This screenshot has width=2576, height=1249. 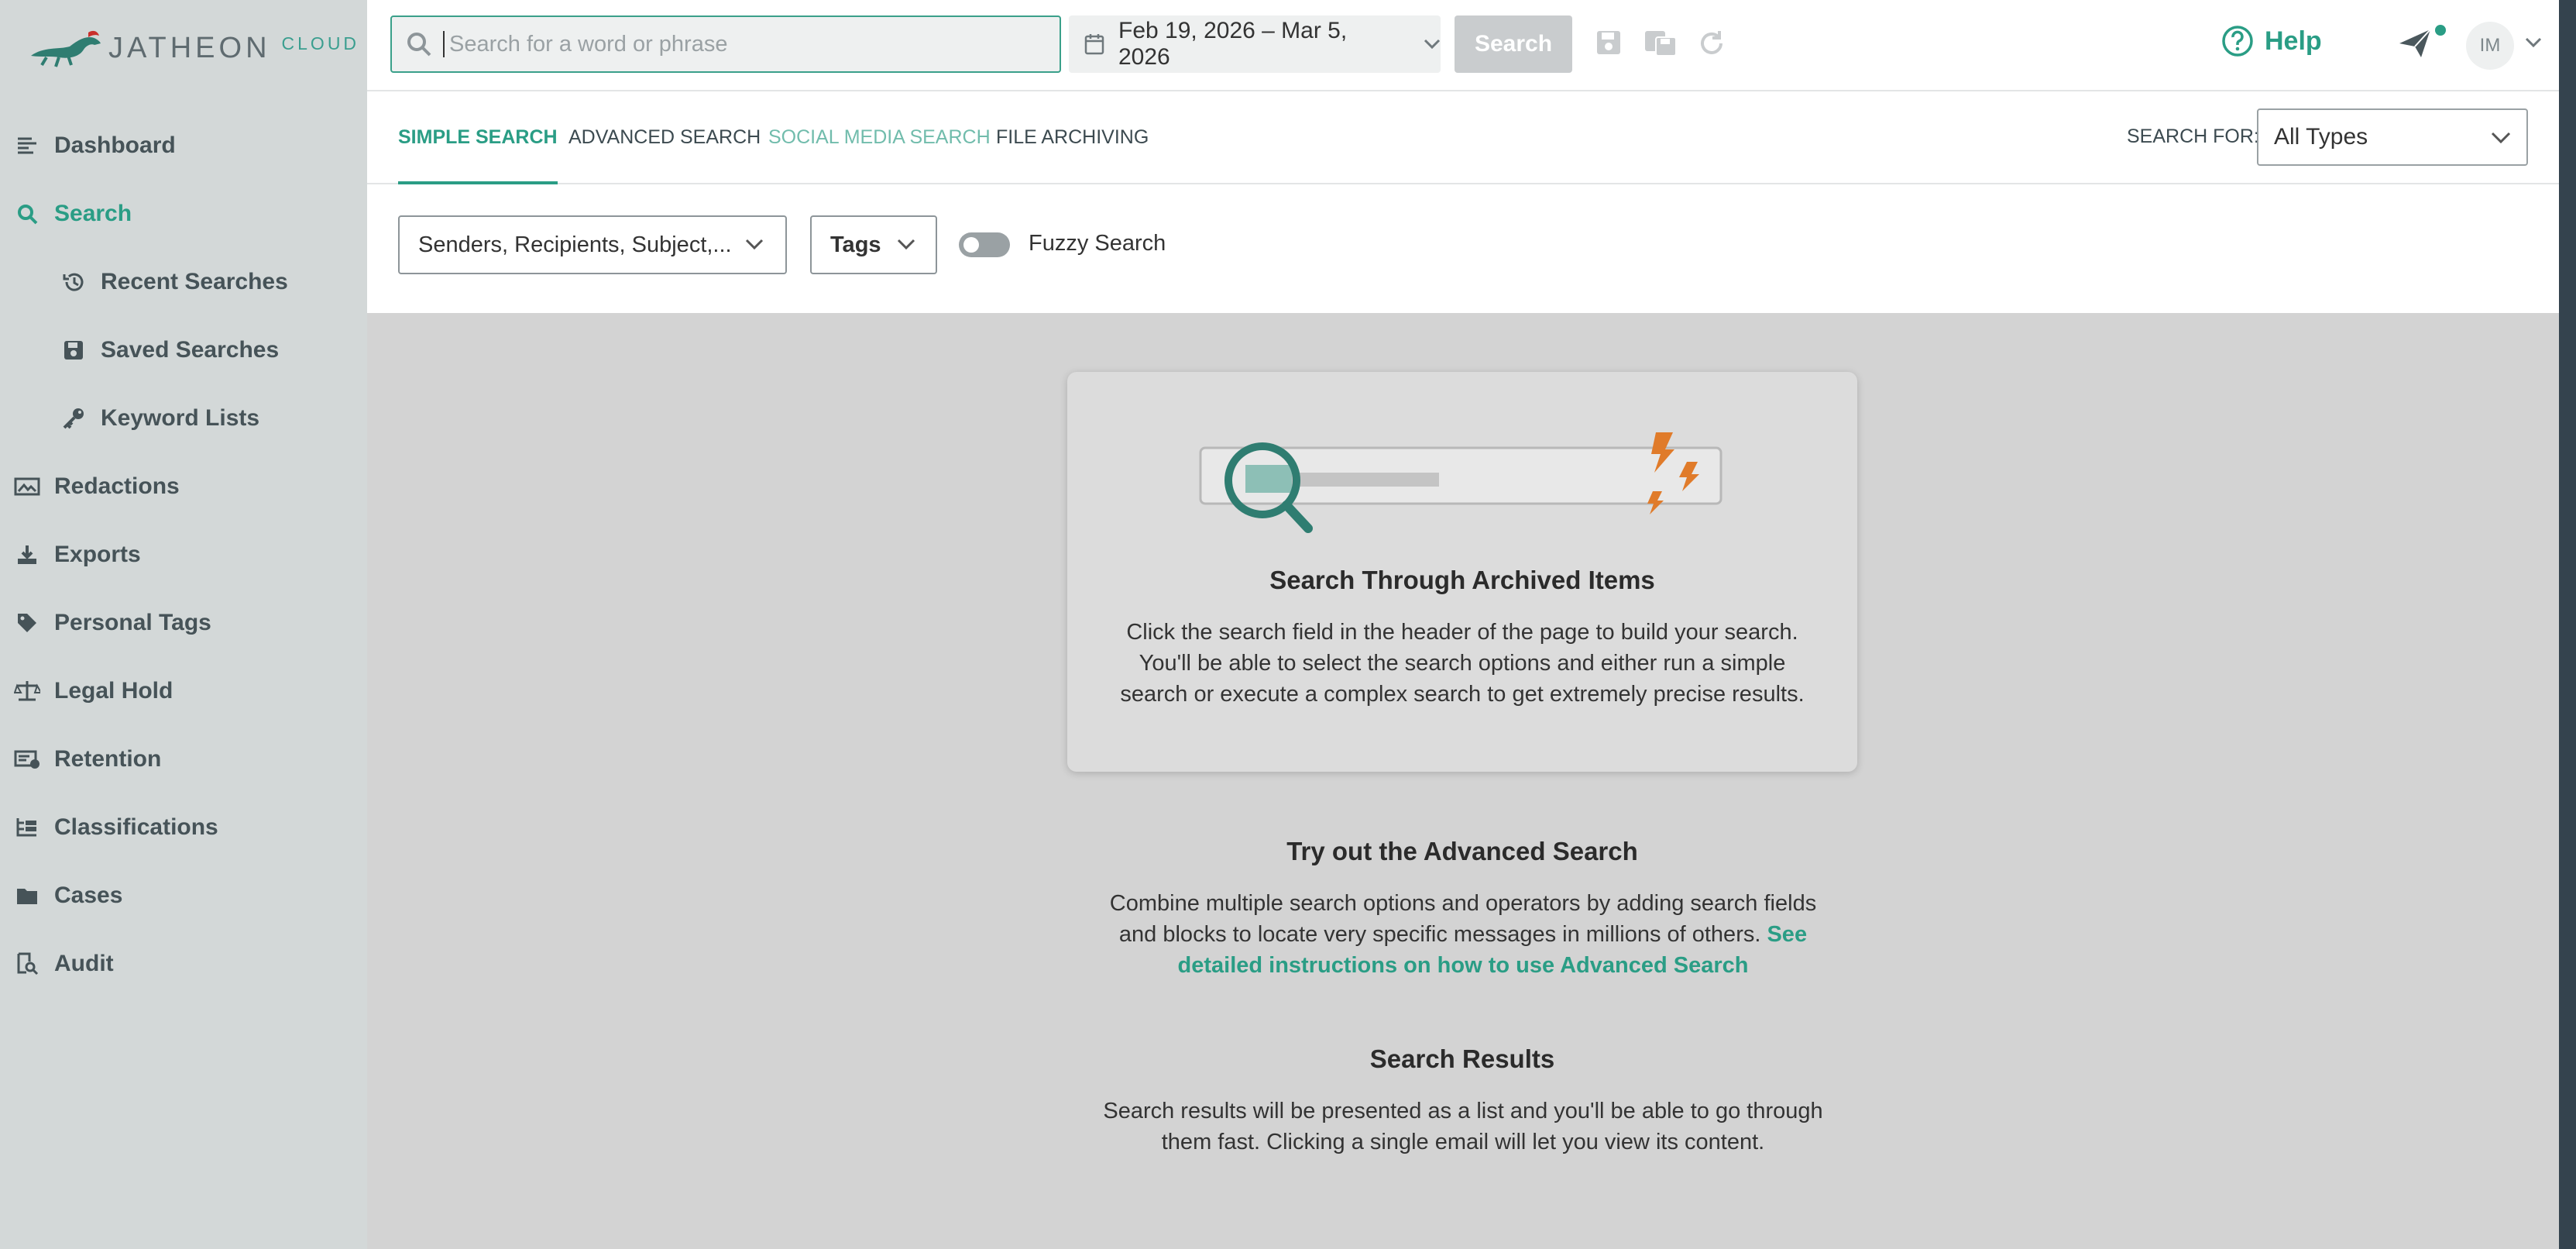 What do you see at coordinates (971, 245) in the screenshot?
I see `toggle-knob` at bounding box center [971, 245].